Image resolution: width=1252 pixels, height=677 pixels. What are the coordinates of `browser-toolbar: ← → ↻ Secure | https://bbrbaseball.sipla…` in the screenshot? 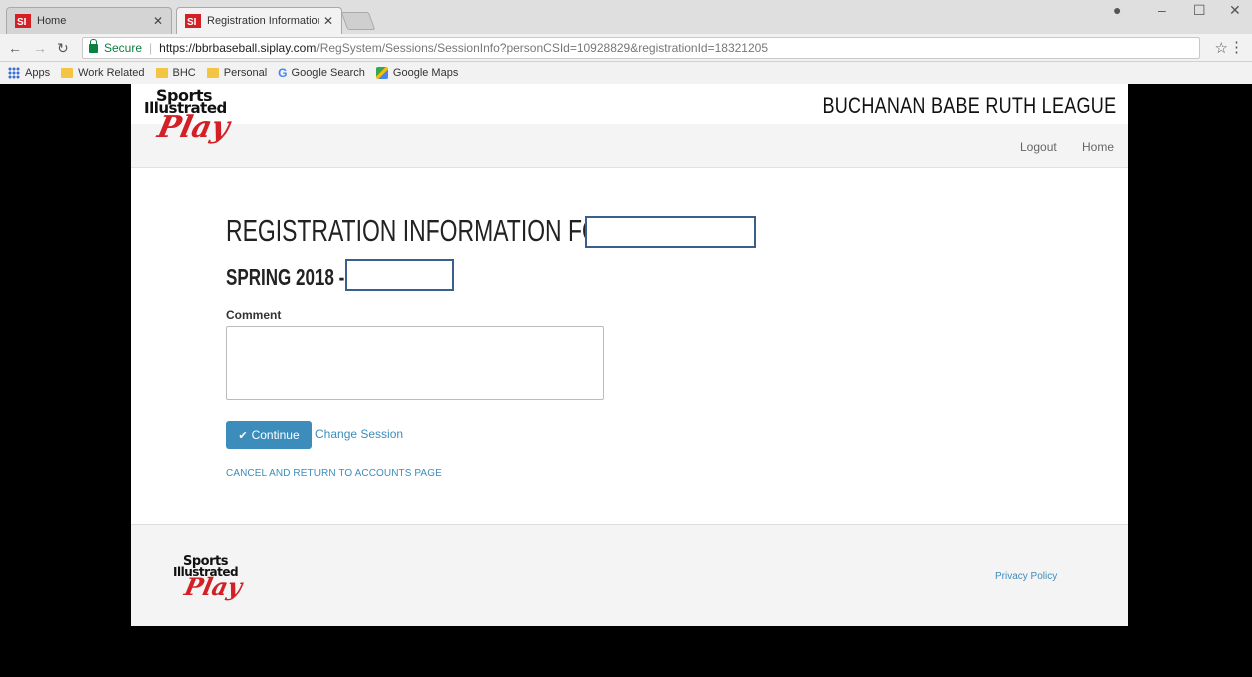 It's located at (626, 48).